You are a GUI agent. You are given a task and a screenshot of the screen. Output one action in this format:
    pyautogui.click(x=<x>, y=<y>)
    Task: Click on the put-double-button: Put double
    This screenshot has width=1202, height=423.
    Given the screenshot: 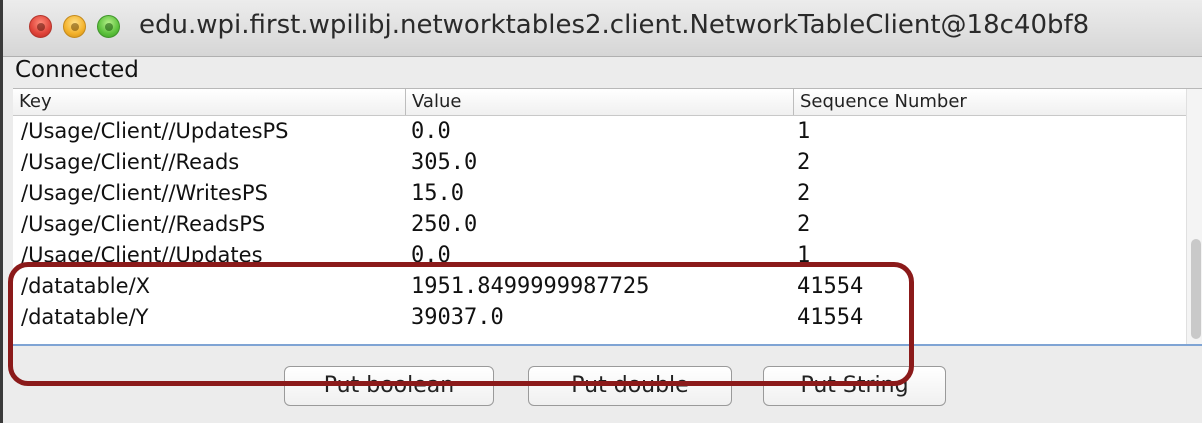 What is the action you would take?
    pyautogui.click(x=630, y=386)
    